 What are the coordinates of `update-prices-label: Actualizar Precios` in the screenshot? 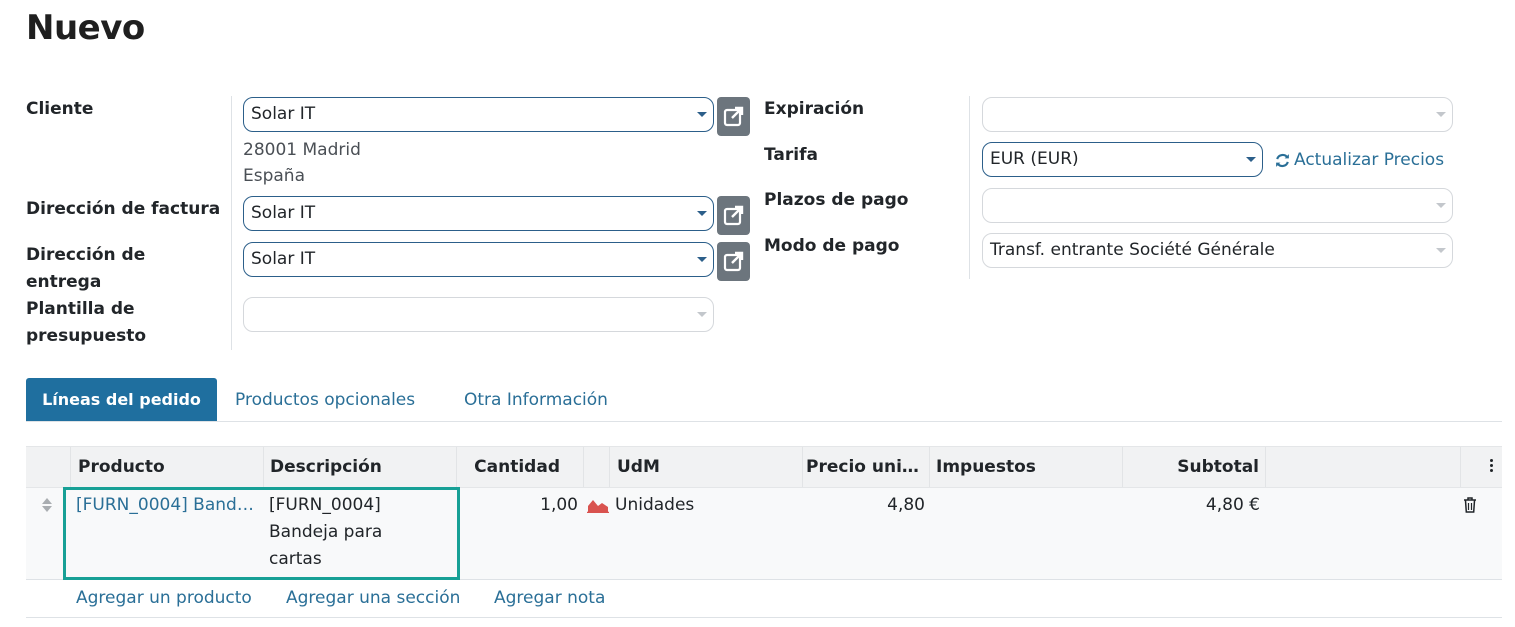 It's located at (1369, 160).